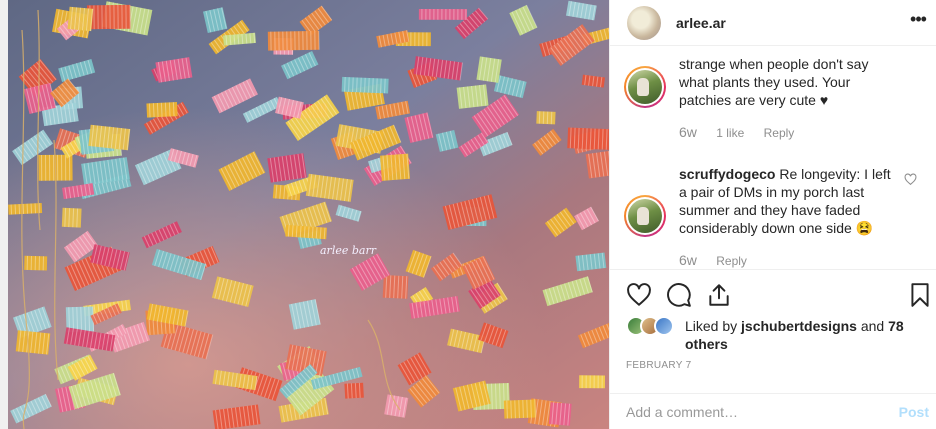 The height and width of the screenshot is (429, 936). What do you see at coordinates (799, 326) in the screenshot?
I see `liker-username: jschubertdesigns` at bounding box center [799, 326].